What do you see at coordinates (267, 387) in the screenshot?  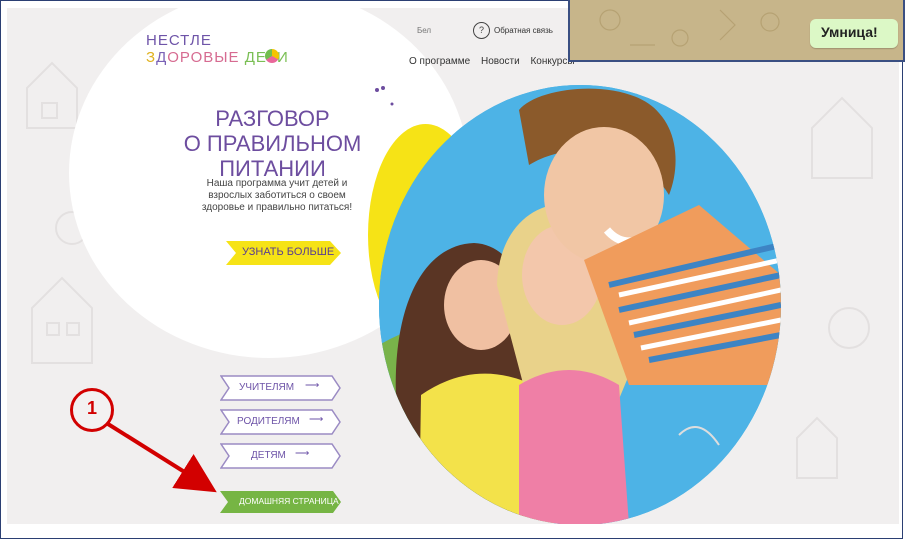 I see `teachers-label: УЧИТЕЛЯМ` at bounding box center [267, 387].